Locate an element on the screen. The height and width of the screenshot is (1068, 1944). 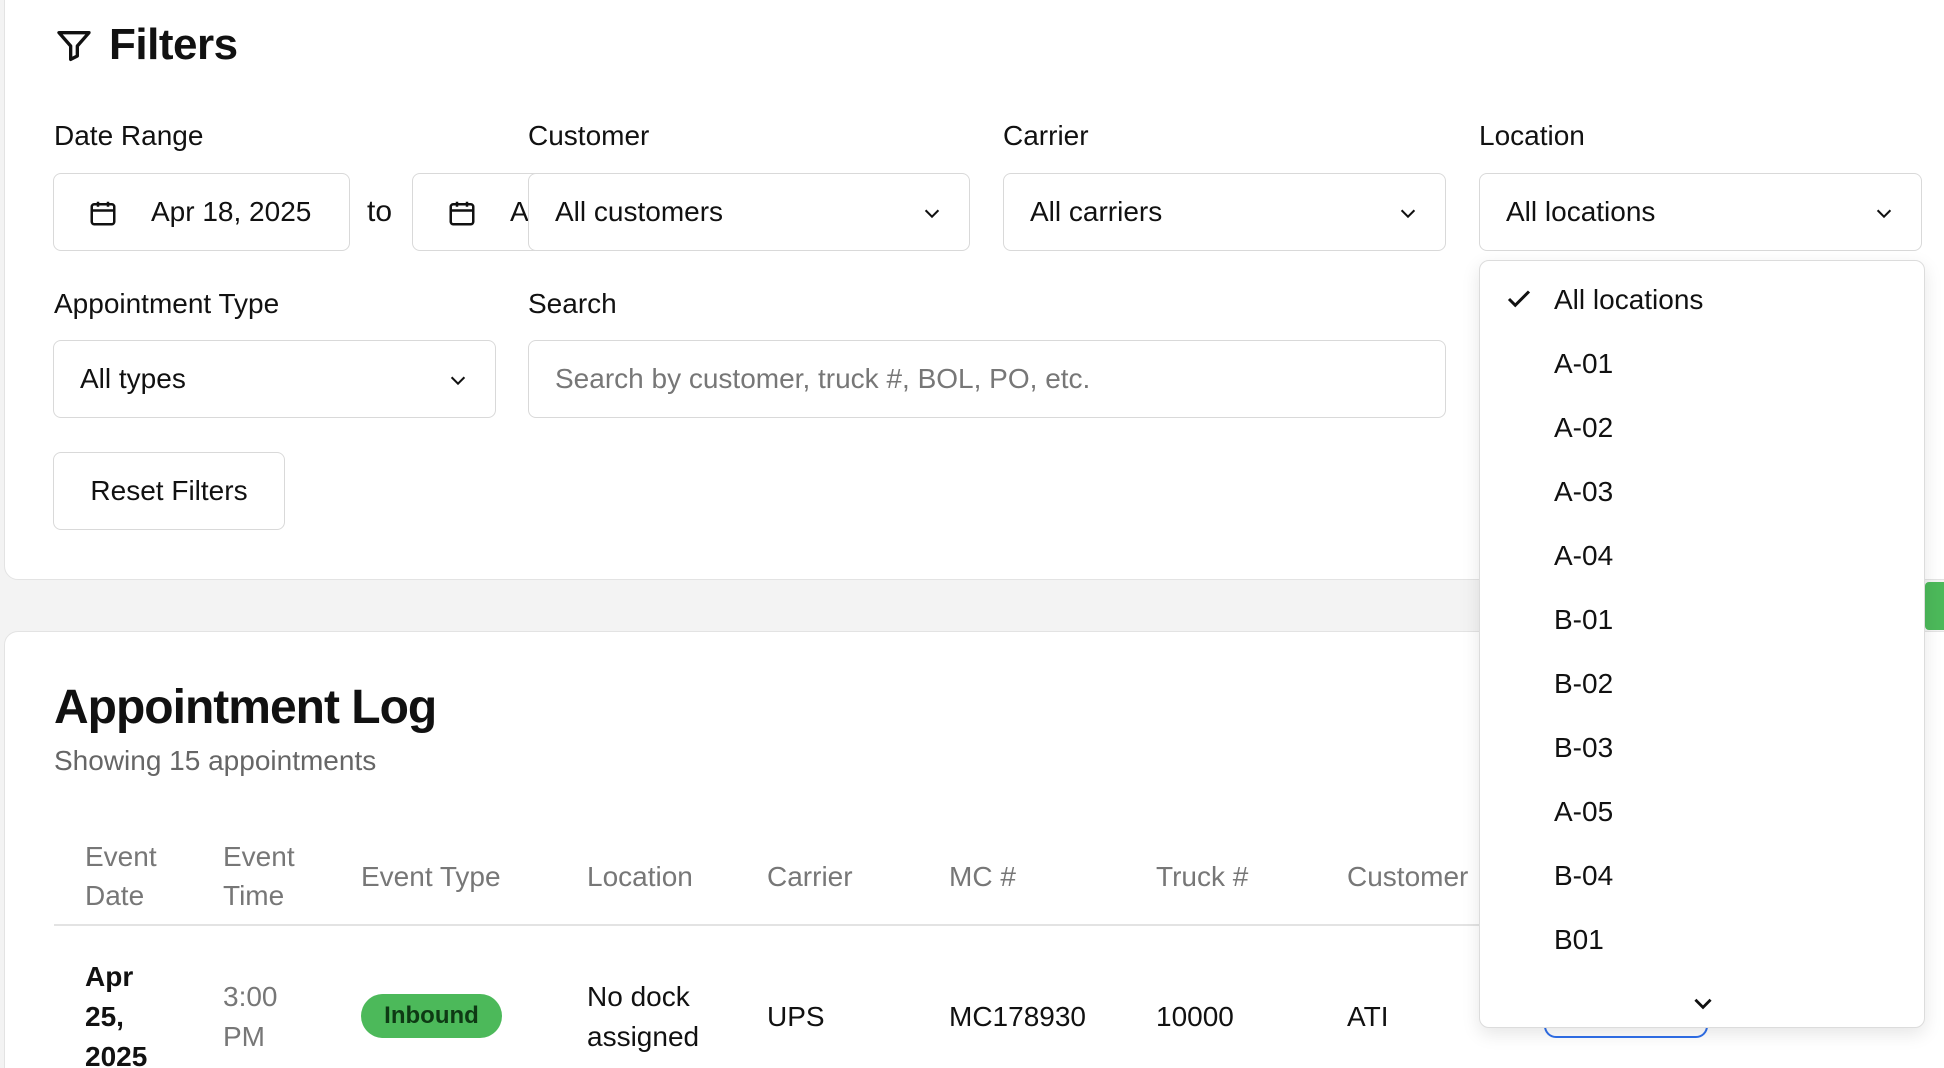
location-option: B-04 is located at coordinates (1583, 876).